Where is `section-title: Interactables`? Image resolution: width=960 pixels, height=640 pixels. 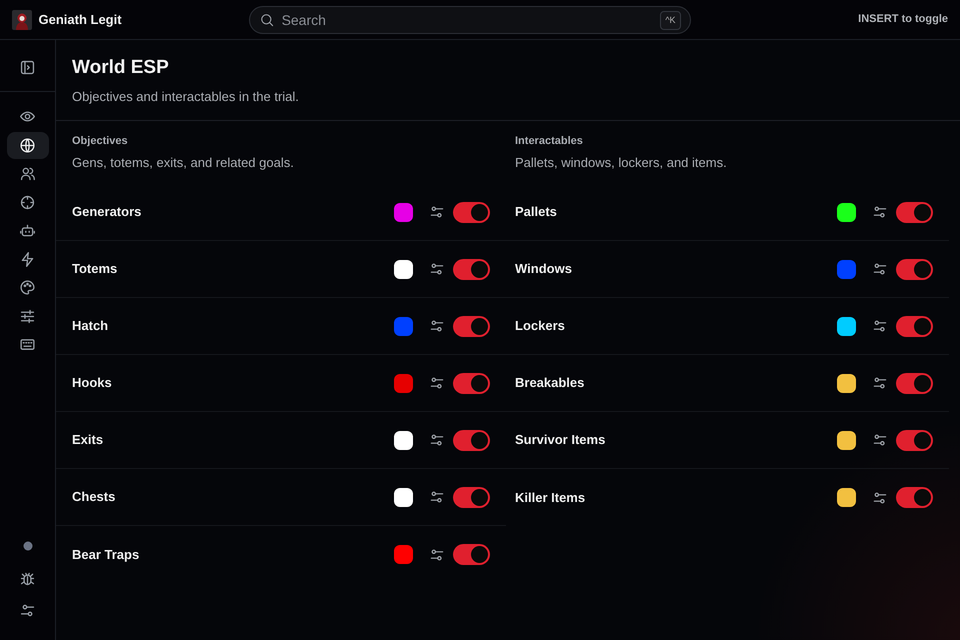
section-title: Interactables is located at coordinates (549, 141).